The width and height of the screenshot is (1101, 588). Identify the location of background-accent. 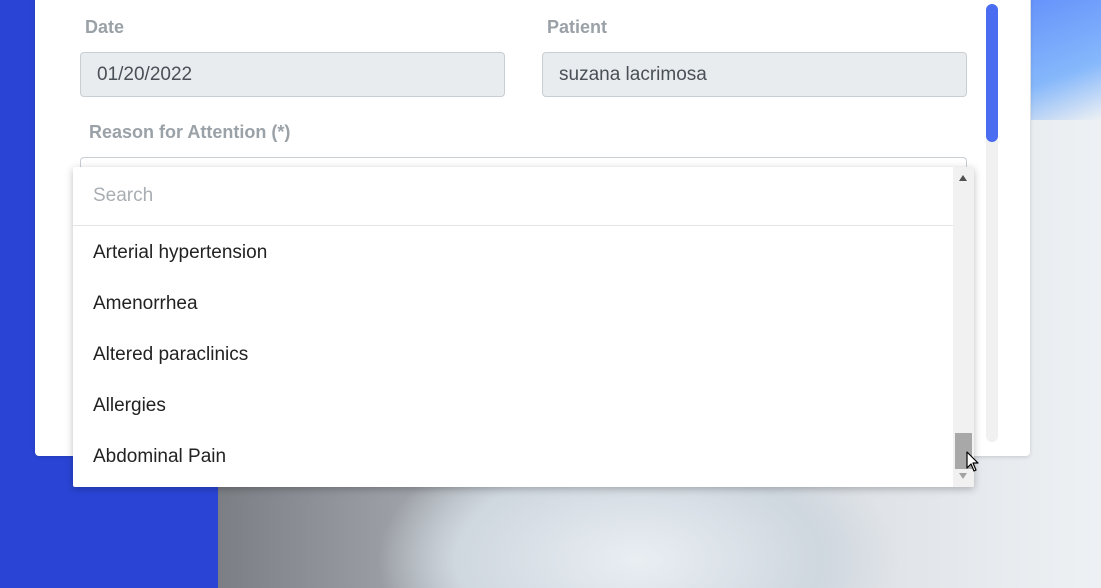
(1066, 60).